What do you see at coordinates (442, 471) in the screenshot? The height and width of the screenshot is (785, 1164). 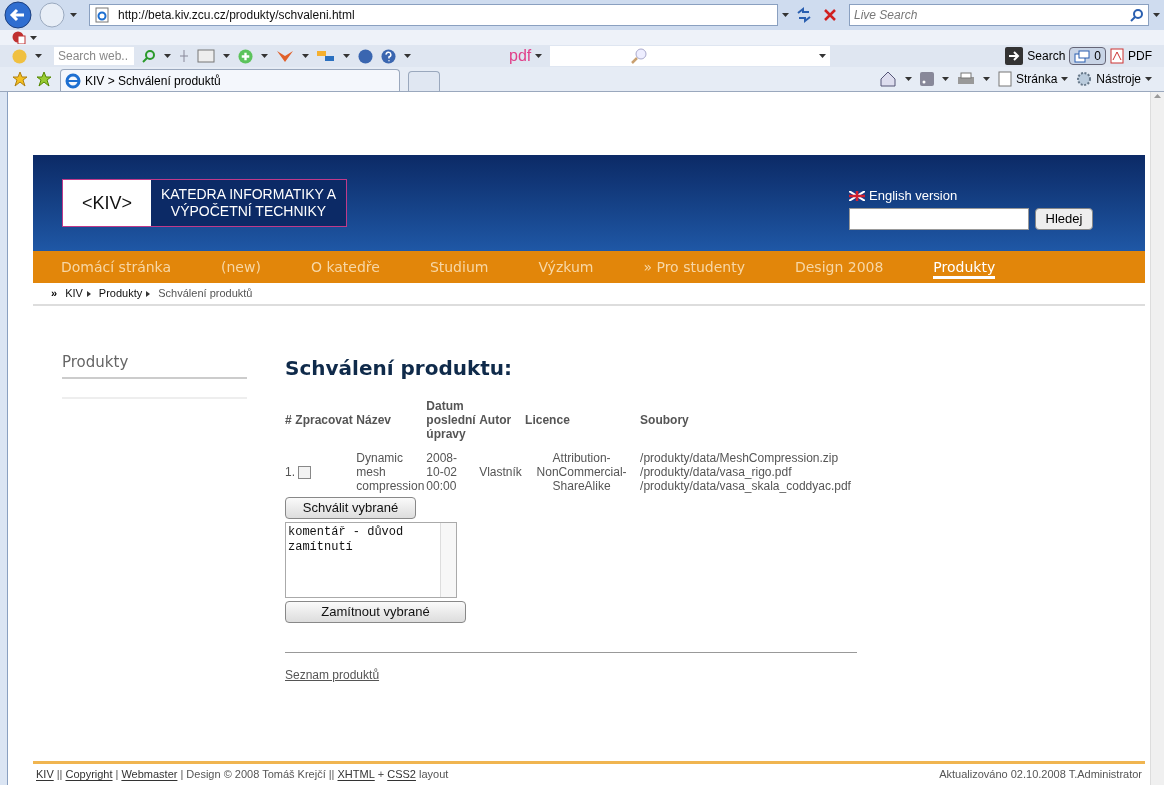 I see `table-cell-text: 2008- 10-02 00:00` at bounding box center [442, 471].